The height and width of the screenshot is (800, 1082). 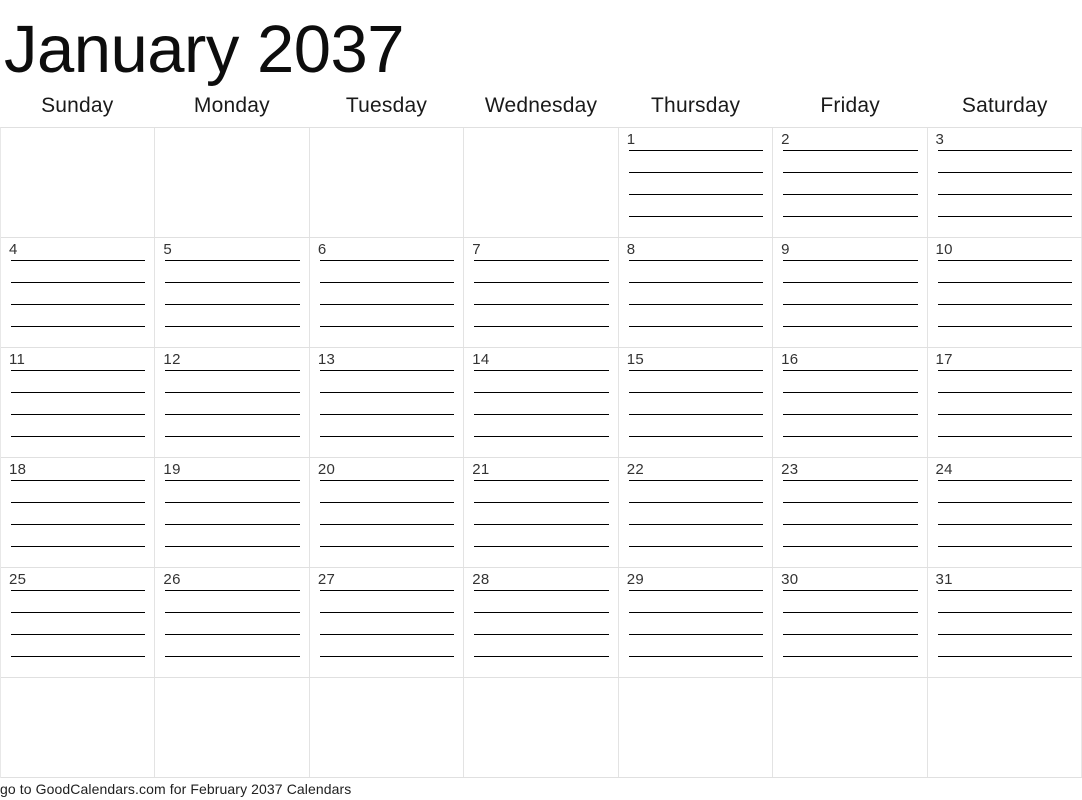 What do you see at coordinates (696, 402) in the screenshot?
I see `calendar-day-cell: 15` at bounding box center [696, 402].